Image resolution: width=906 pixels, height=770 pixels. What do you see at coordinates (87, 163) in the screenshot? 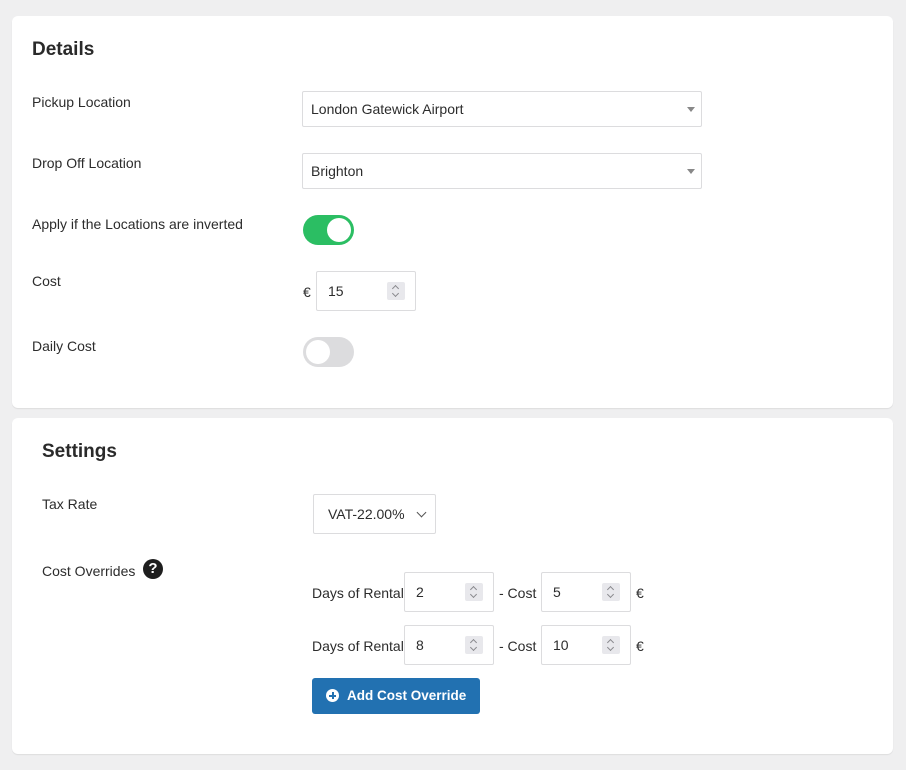
I see `dropoff-location-label: Drop Off Location` at bounding box center [87, 163].